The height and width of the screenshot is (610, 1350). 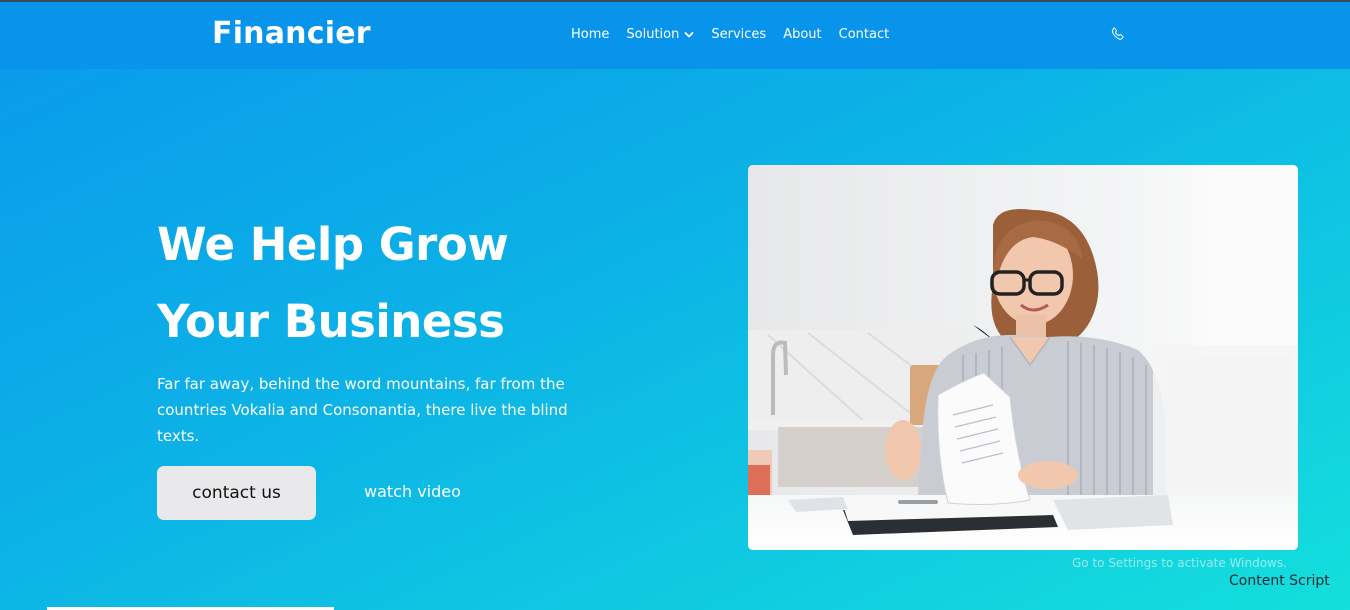 I want to click on nav-menu: Home Solution Services About Contact, so click(x=738, y=34).